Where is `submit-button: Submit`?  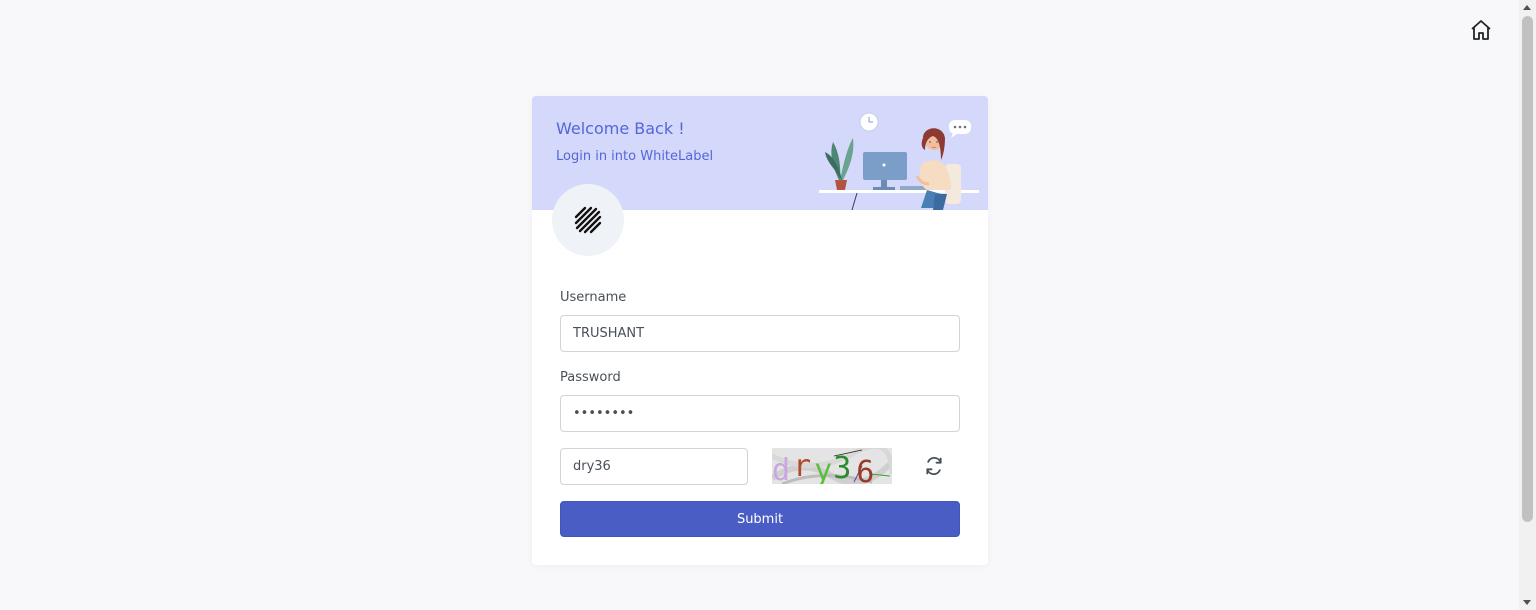
submit-button: Submit is located at coordinates (760, 519).